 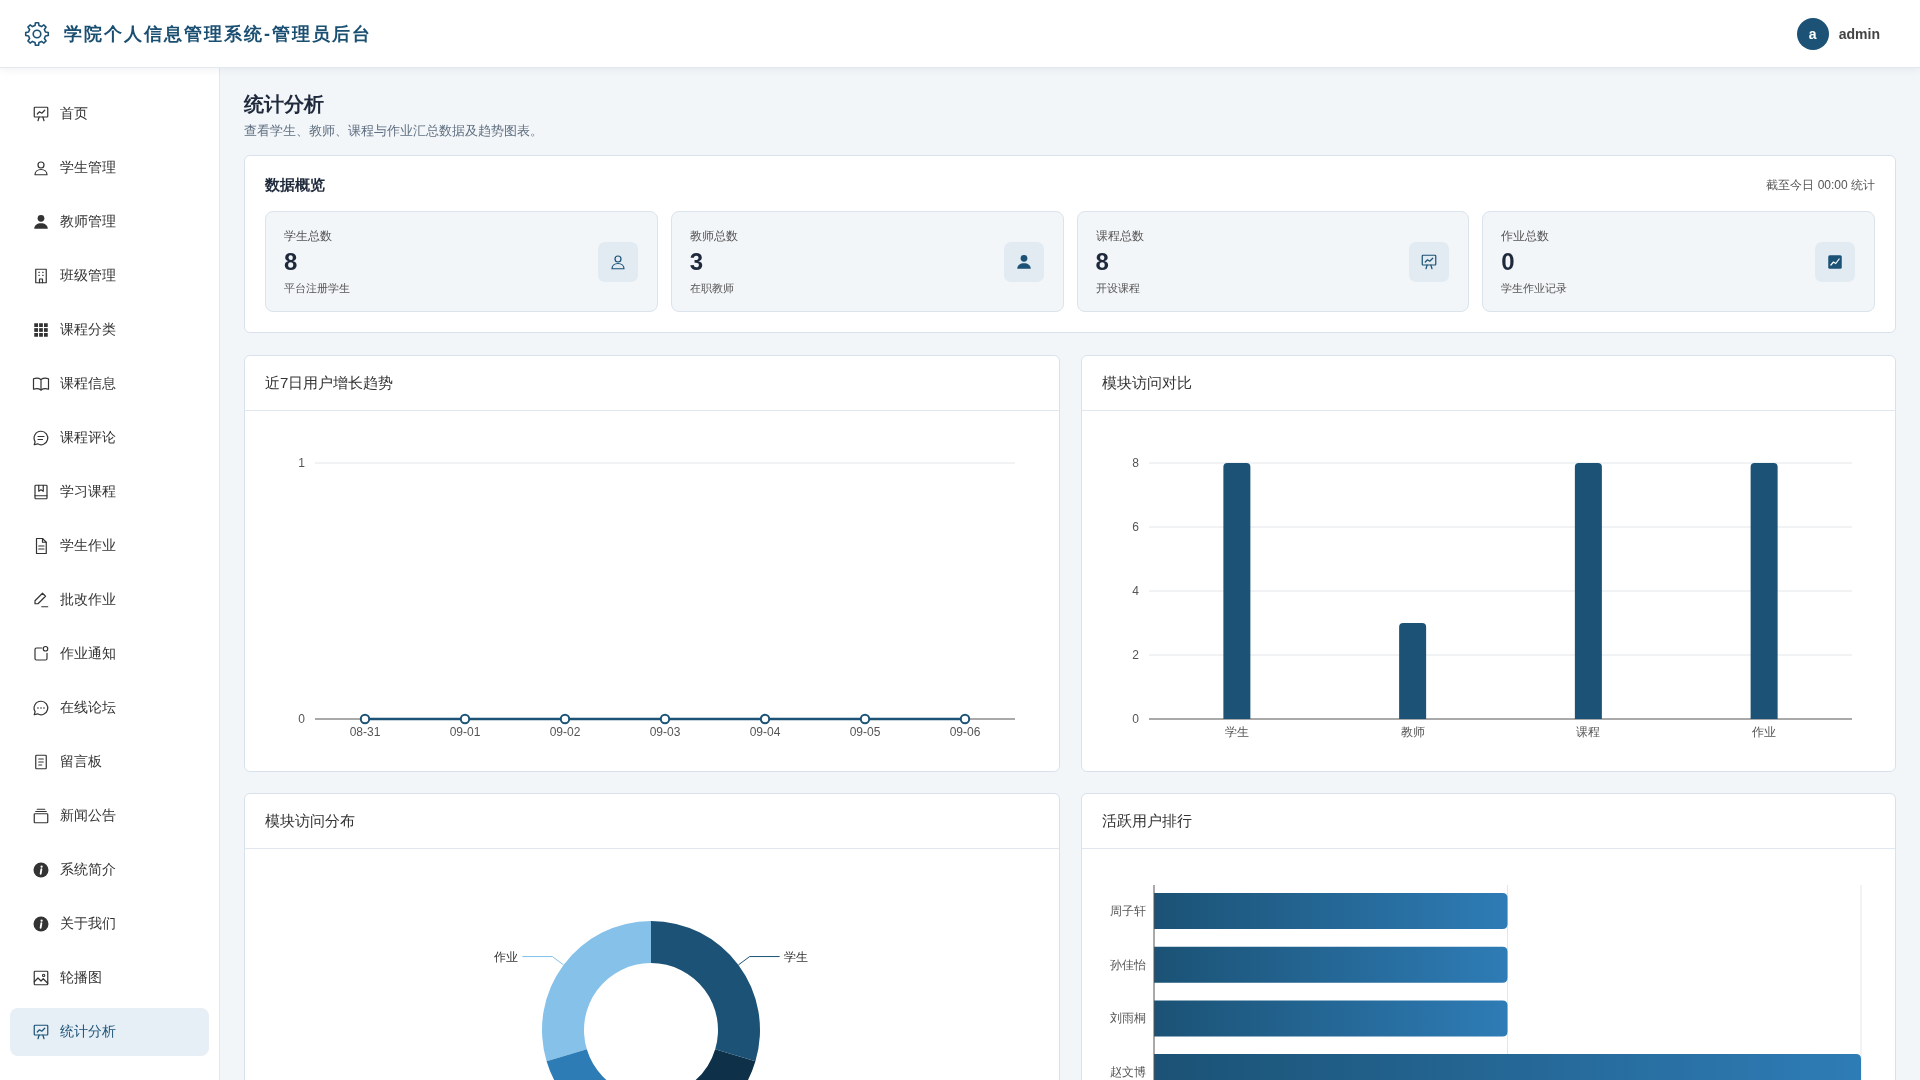 What do you see at coordinates (394, 131) in the screenshot?
I see `page-subtitle: 查看学生、教师、课程与作业汇总数据及趋势图表。` at bounding box center [394, 131].